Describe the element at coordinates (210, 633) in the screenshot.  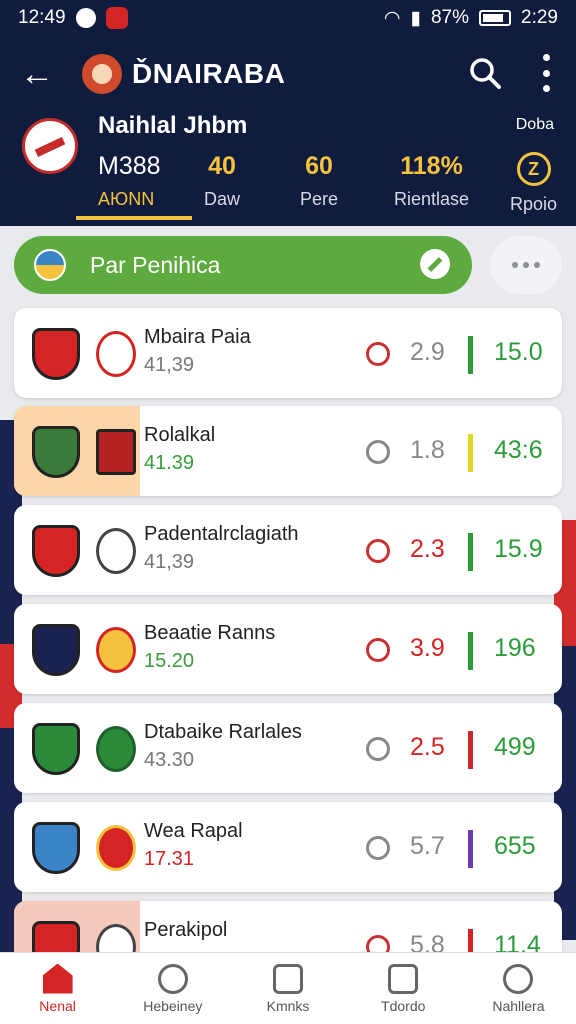
I see `match-name: Beaatie Ranns` at that location.